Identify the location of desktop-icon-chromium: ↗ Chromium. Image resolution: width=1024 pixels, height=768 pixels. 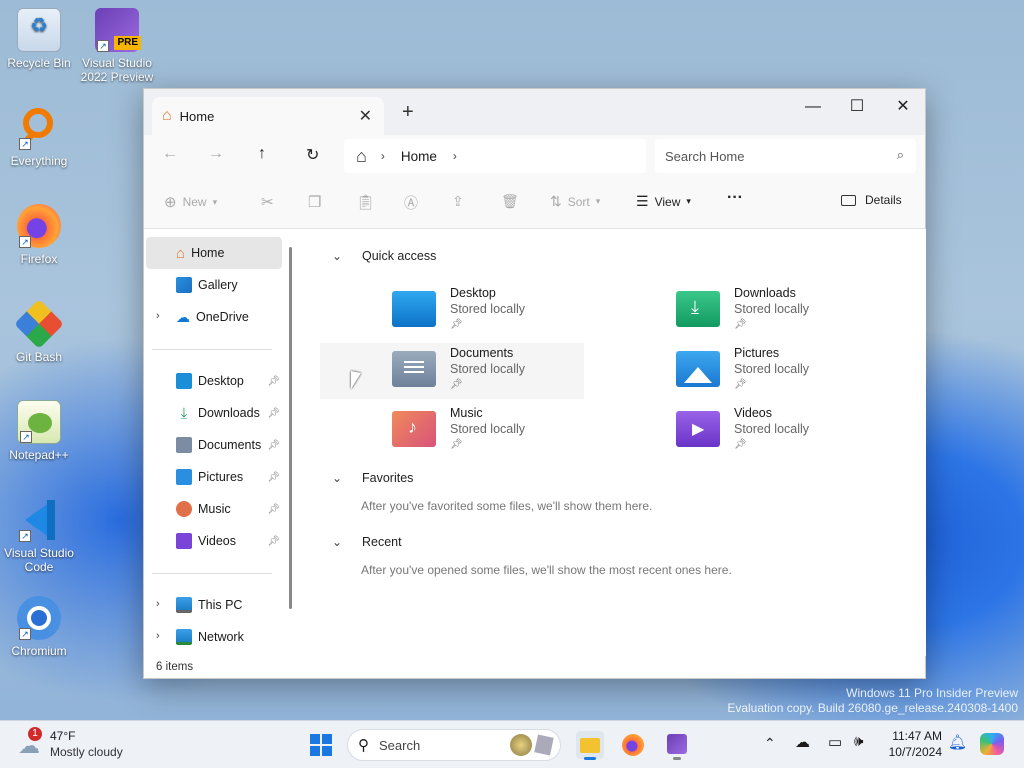
(39, 627).